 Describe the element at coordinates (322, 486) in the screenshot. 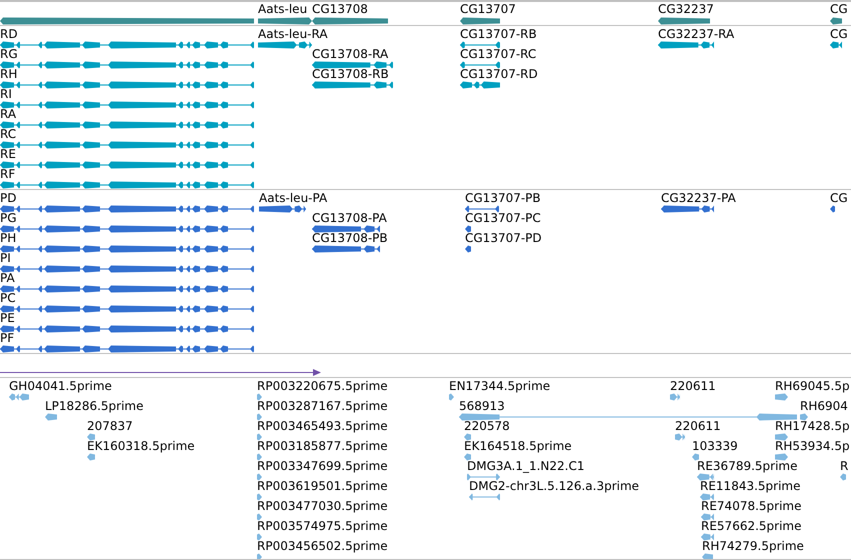

I see `est-label: RP003619501.5prime` at that location.